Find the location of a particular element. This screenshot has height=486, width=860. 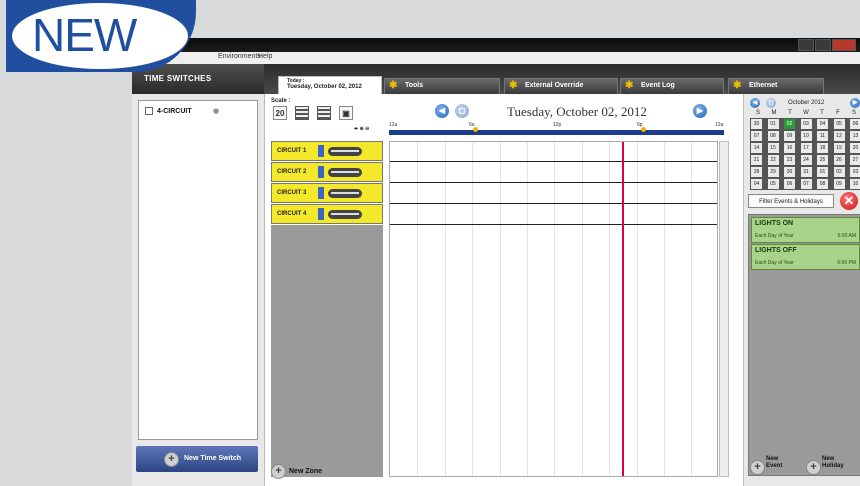

calendar-day: 26 is located at coordinates (839, 160).